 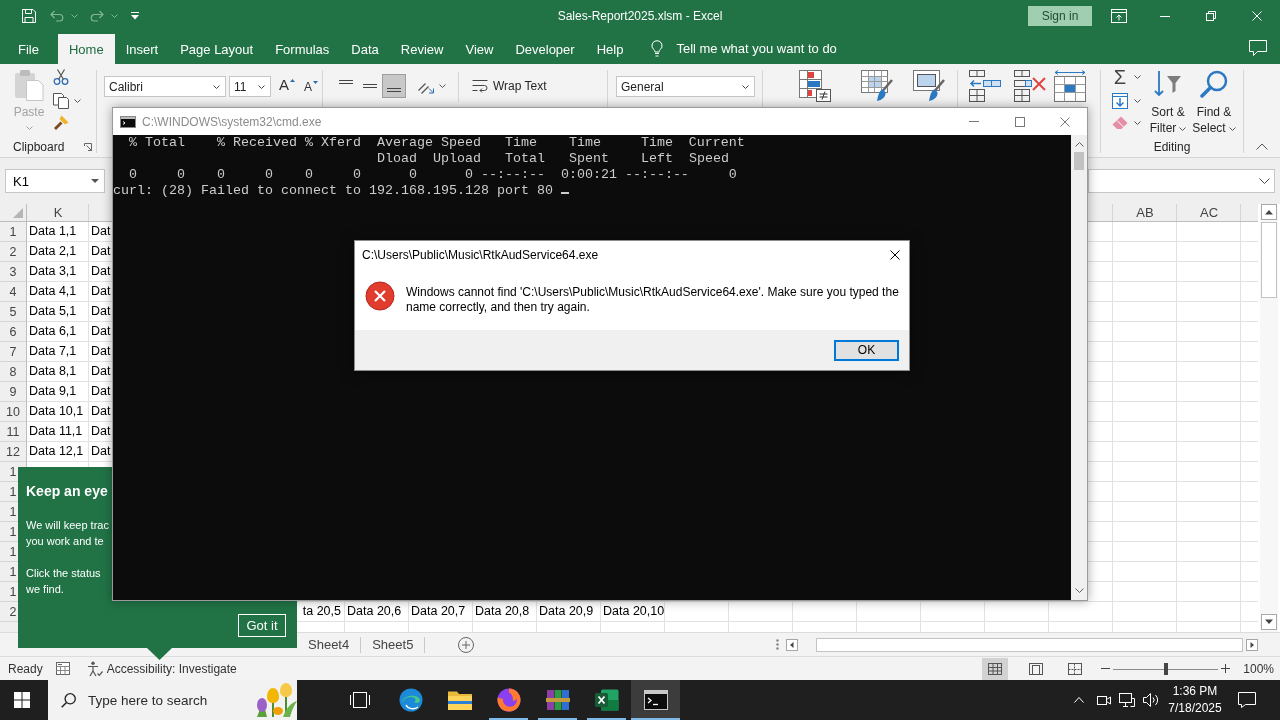 What do you see at coordinates (756, 48) in the screenshot?
I see `tell-me-search: Tell me what you want to do` at bounding box center [756, 48].